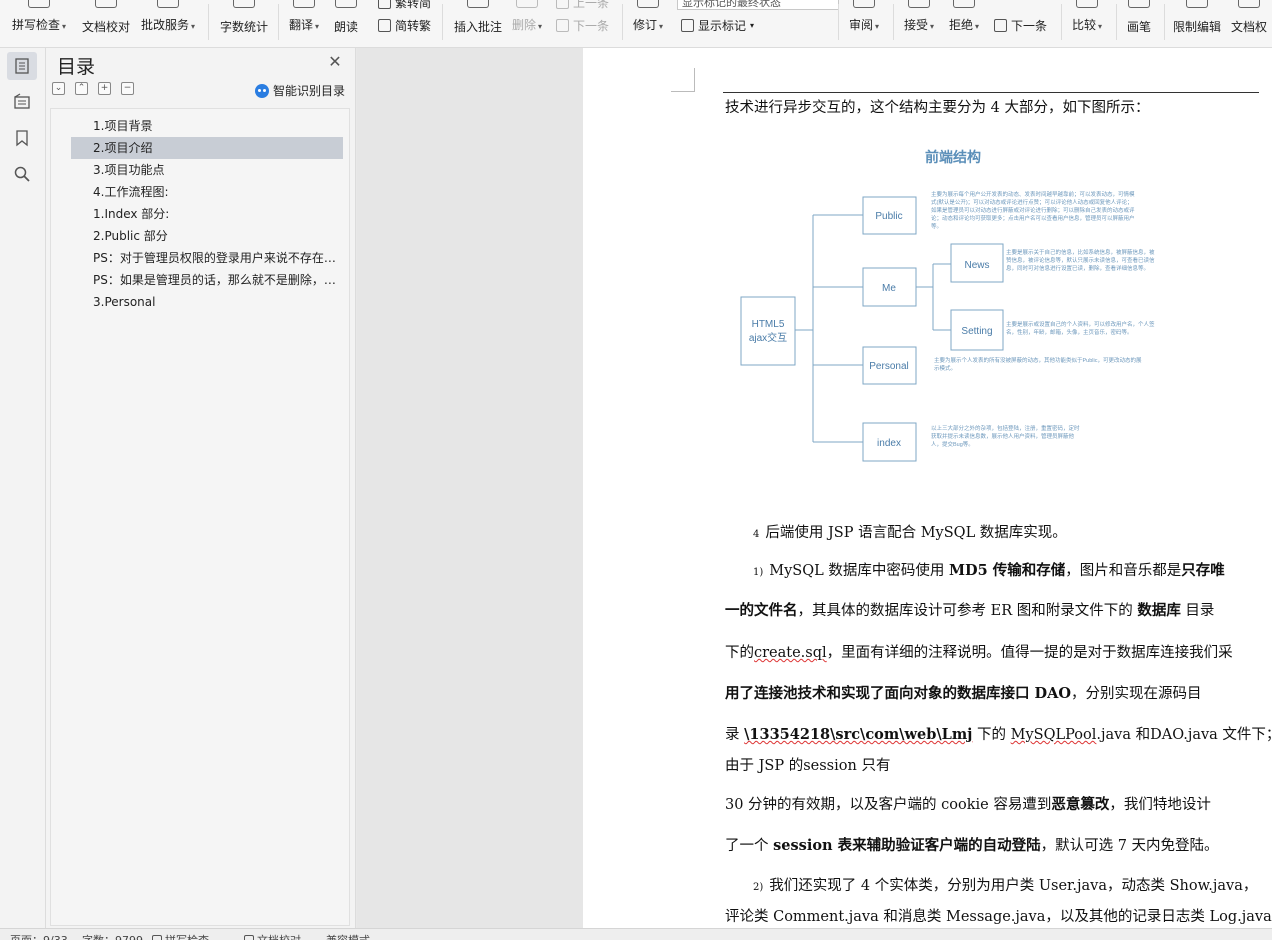  I want to click on expand-all-icon: +, so click(104, 88).